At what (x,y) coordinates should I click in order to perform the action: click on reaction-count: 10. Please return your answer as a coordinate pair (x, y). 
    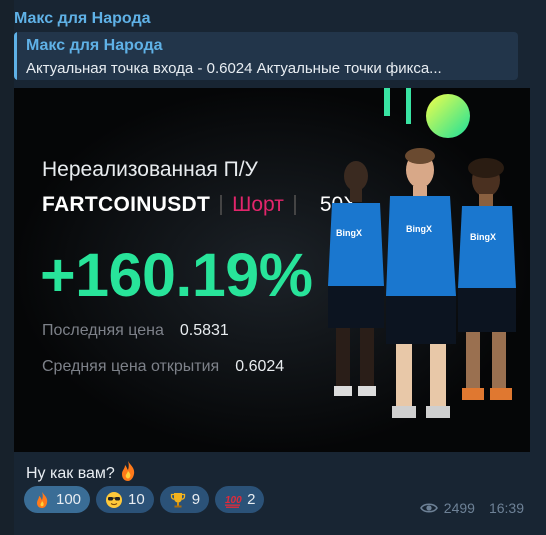
    Looking at the image, I should click on (136, 499).